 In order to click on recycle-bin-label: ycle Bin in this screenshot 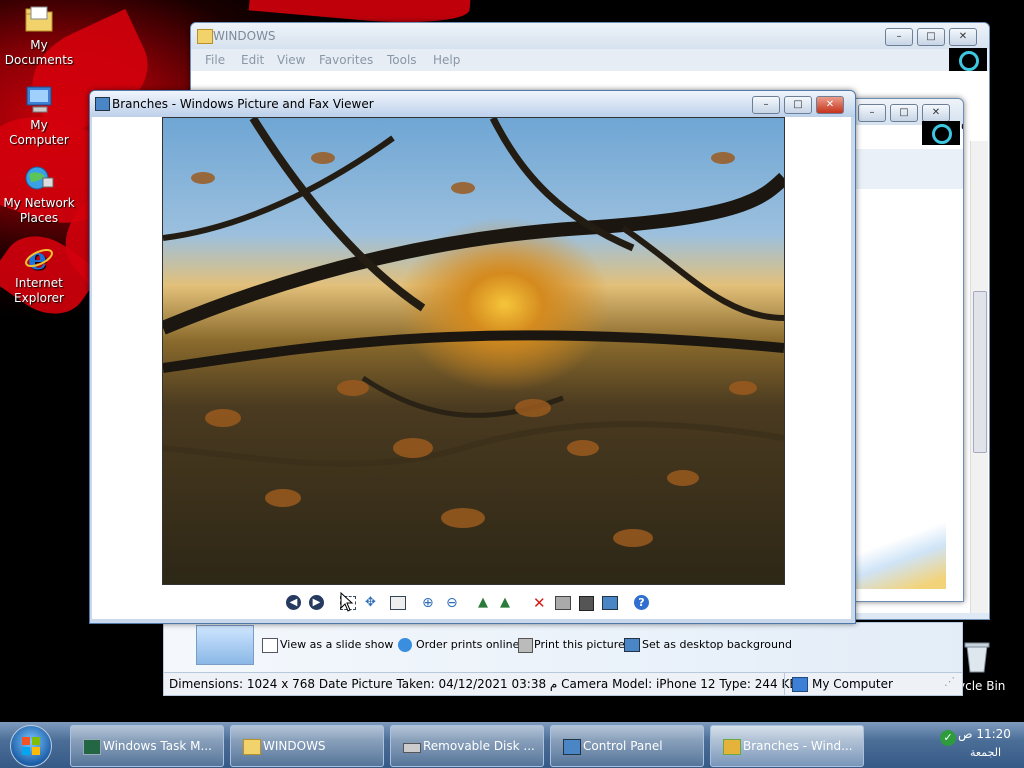, I will do `click(982, 686)`.